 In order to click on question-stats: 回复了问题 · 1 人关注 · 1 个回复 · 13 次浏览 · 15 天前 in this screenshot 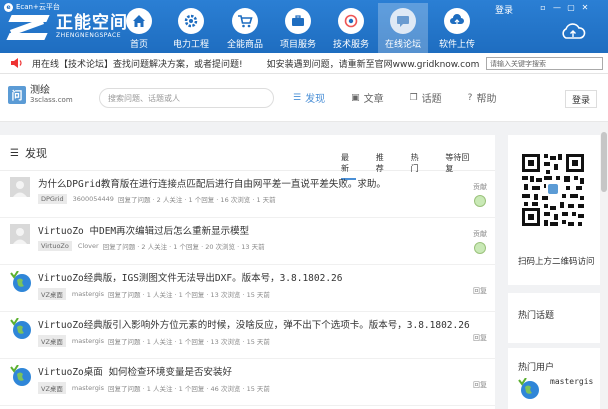, I will do `click(189, 342)`.